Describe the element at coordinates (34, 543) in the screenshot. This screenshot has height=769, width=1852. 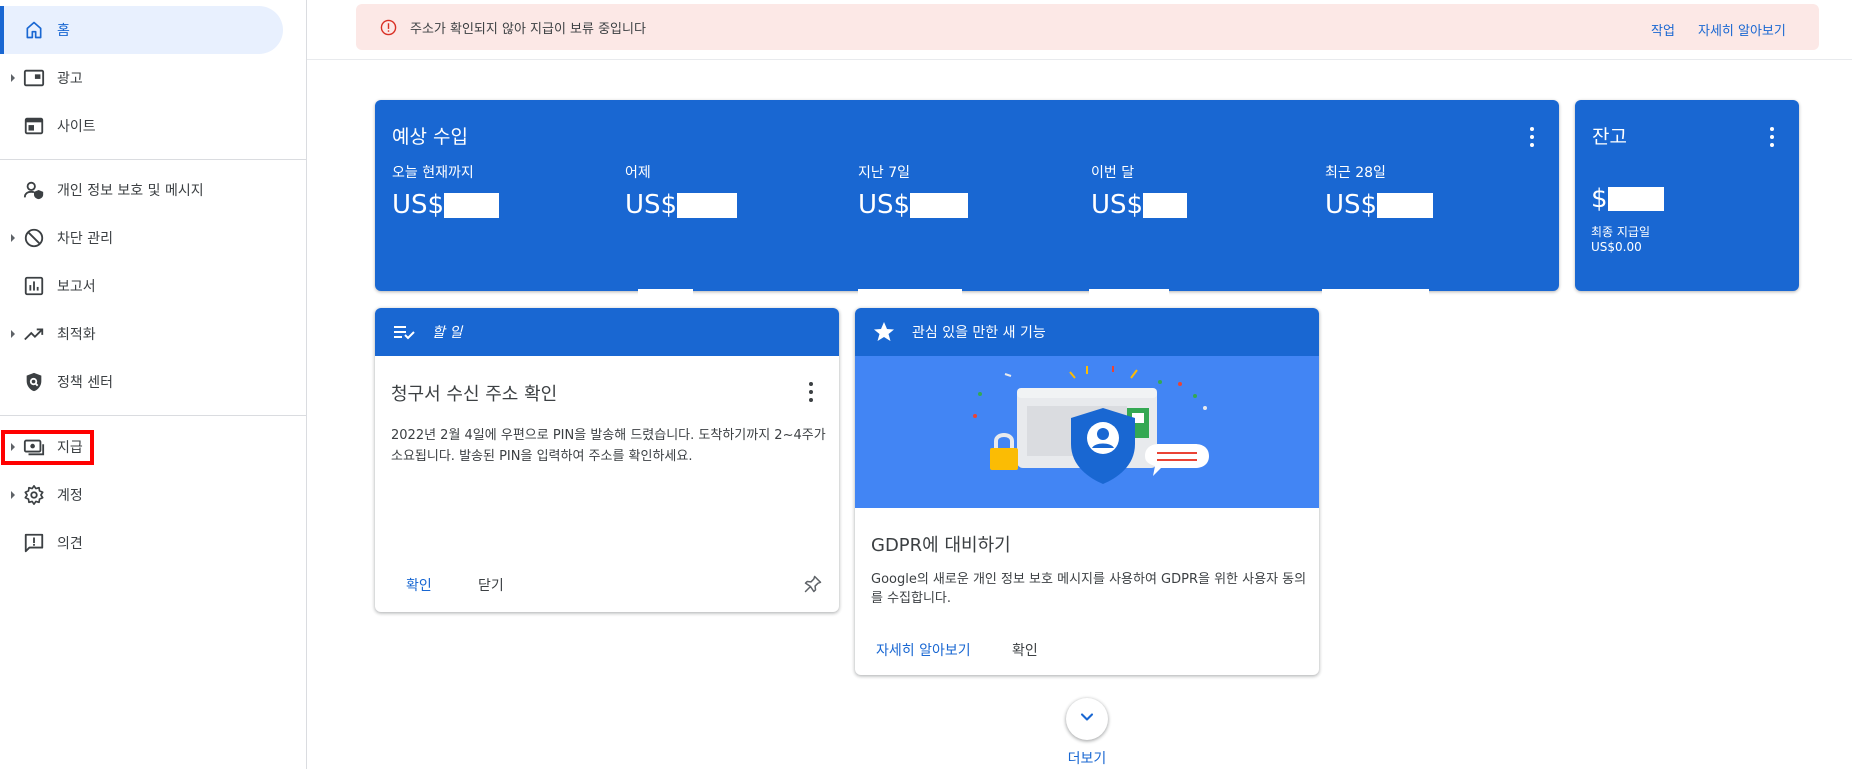
I see `feedback-icon` at that location.